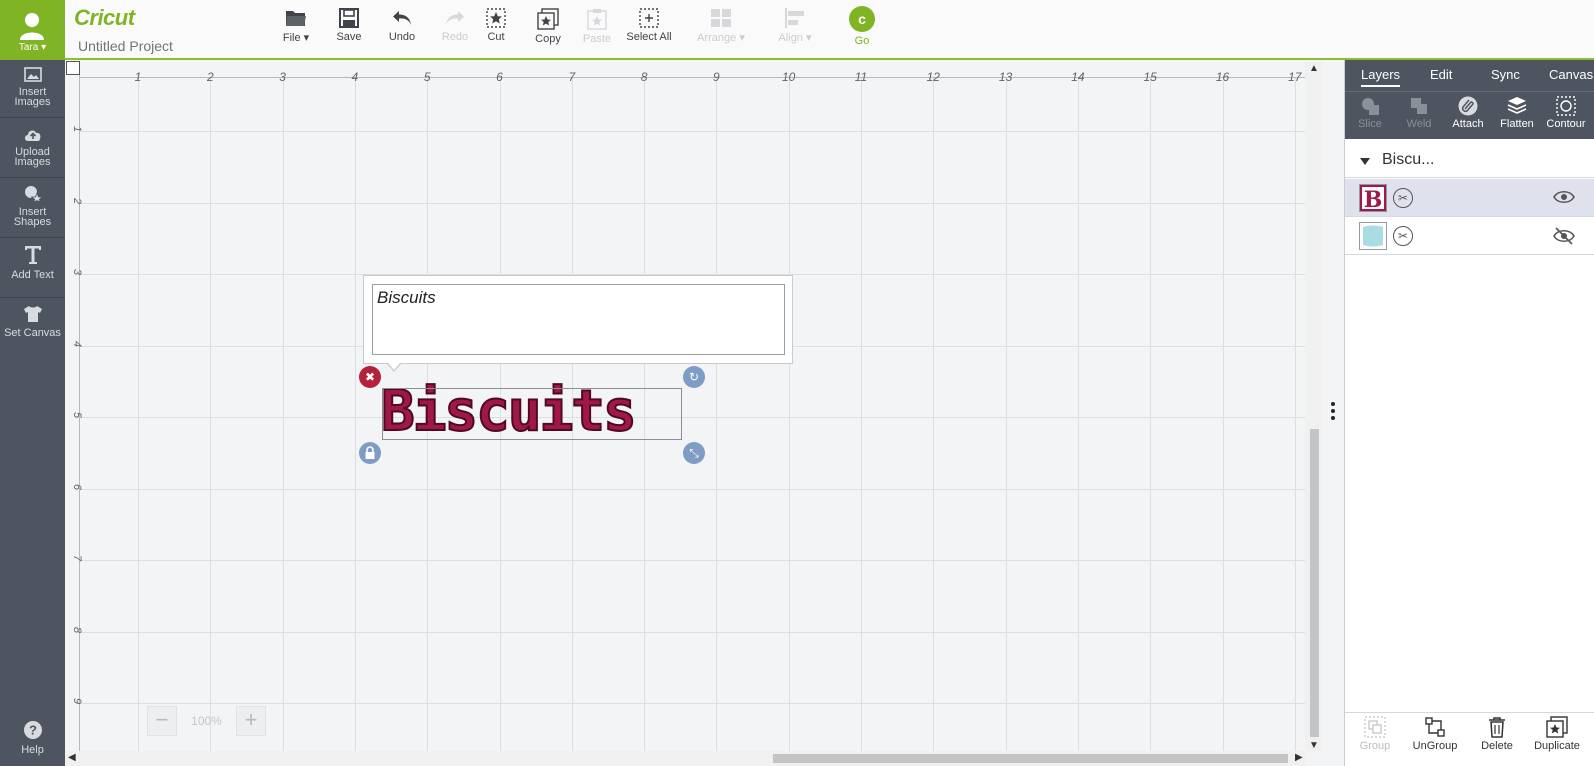  Describe the element at coordinates (496, 18) in the screenshot. I see `cut-icon` at that location.